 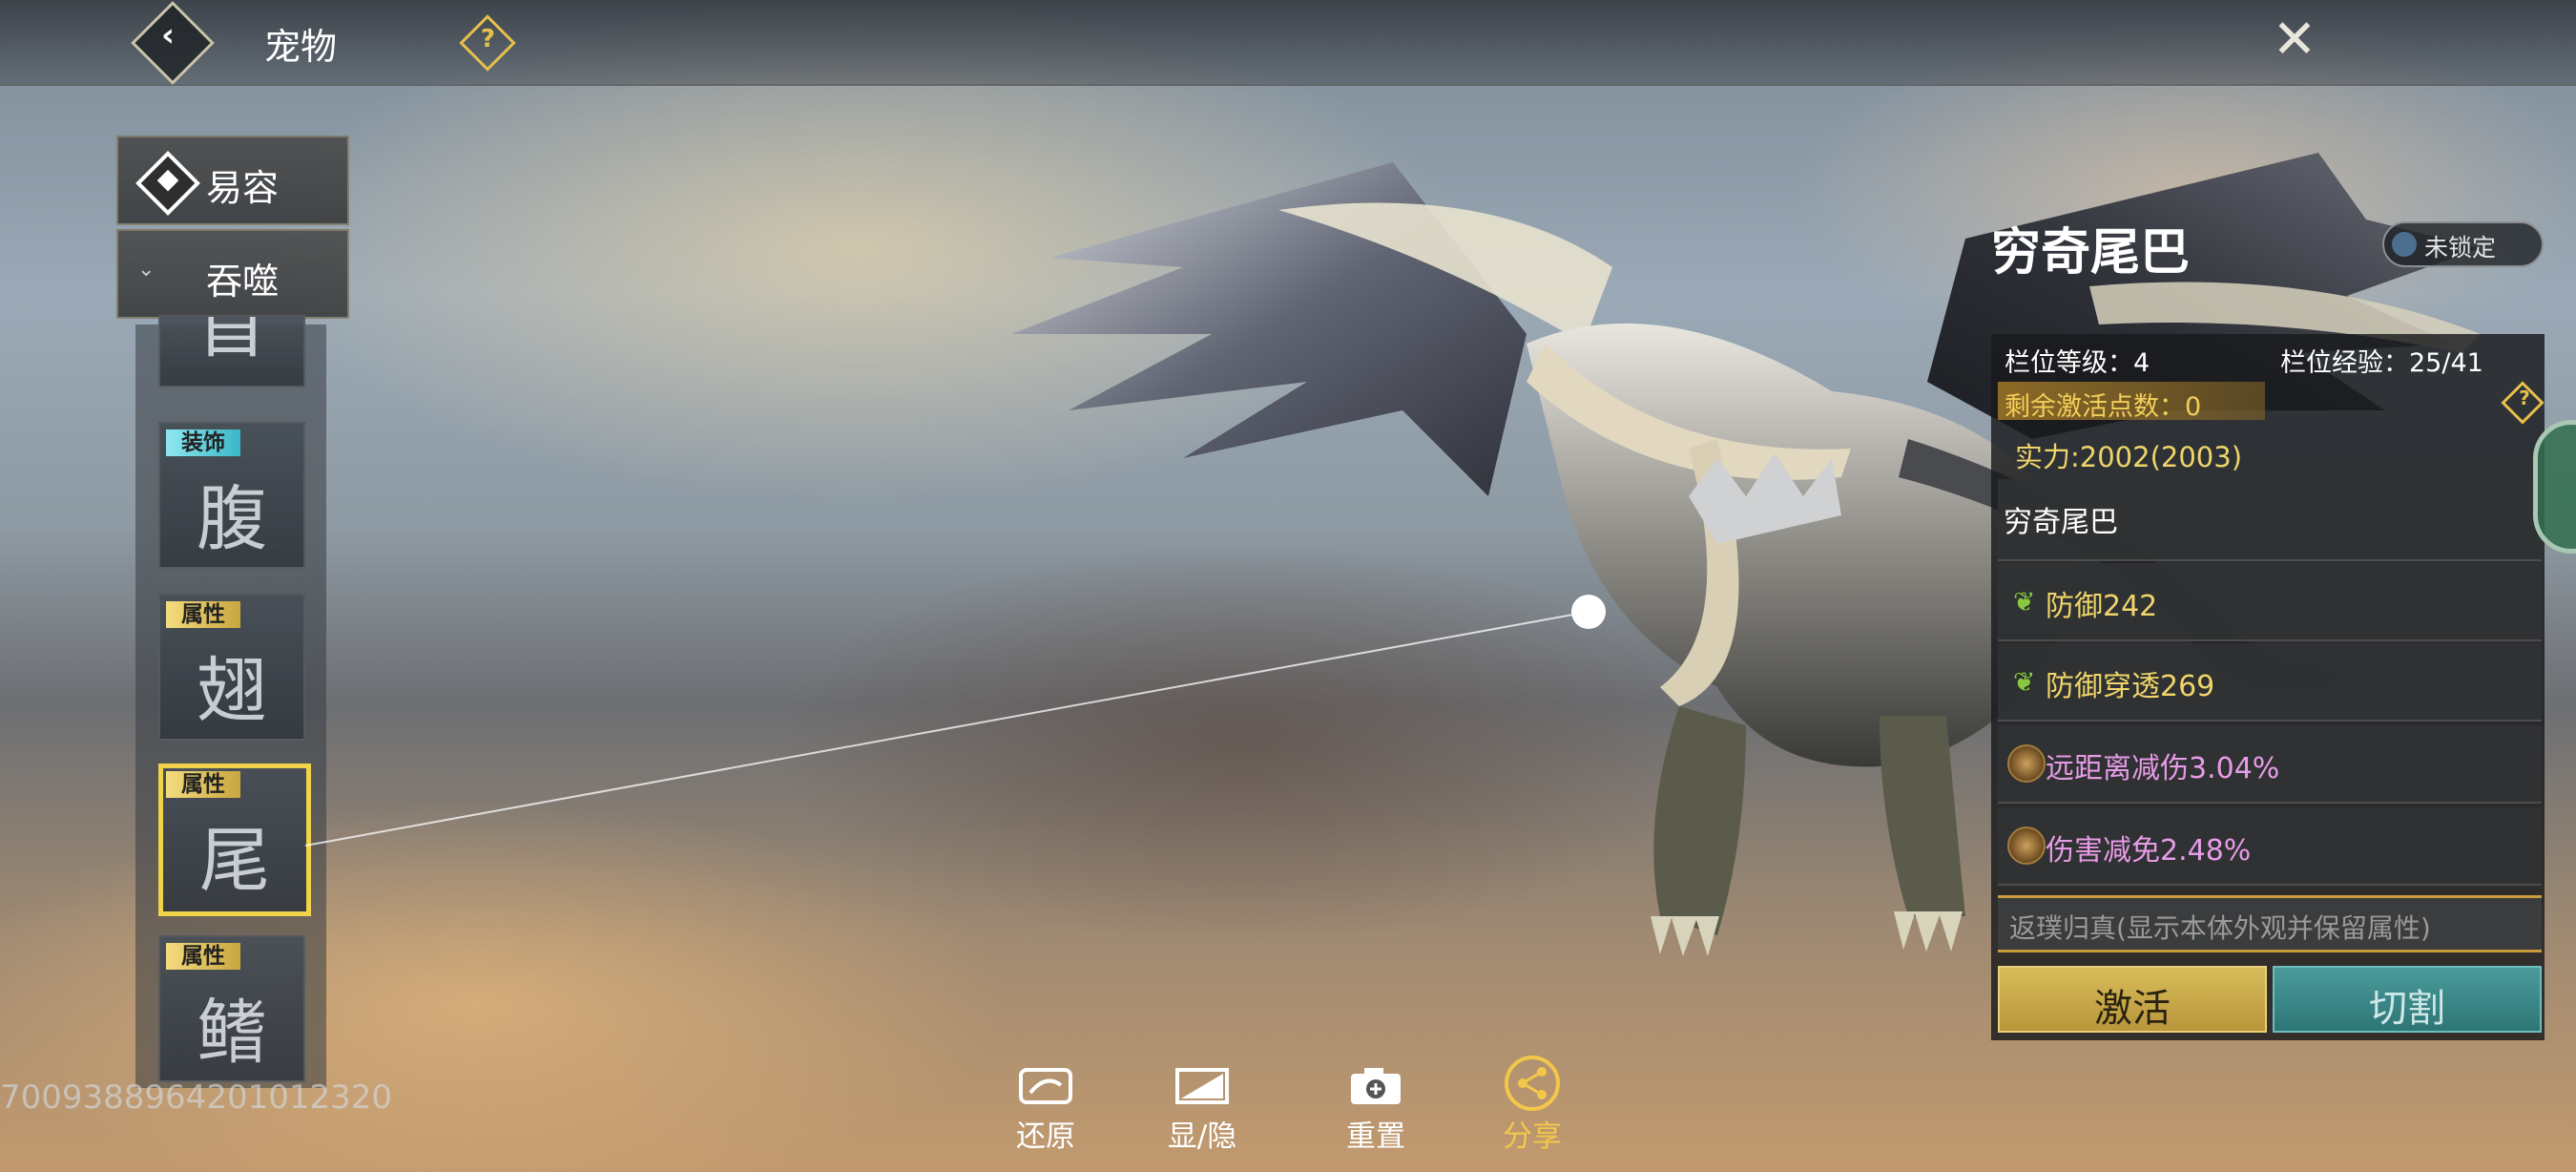 What do you see at coordinates (1375, 1137) in the screenshot?
I see `reset-label: 重置` at bounding box center [1375, 1137].